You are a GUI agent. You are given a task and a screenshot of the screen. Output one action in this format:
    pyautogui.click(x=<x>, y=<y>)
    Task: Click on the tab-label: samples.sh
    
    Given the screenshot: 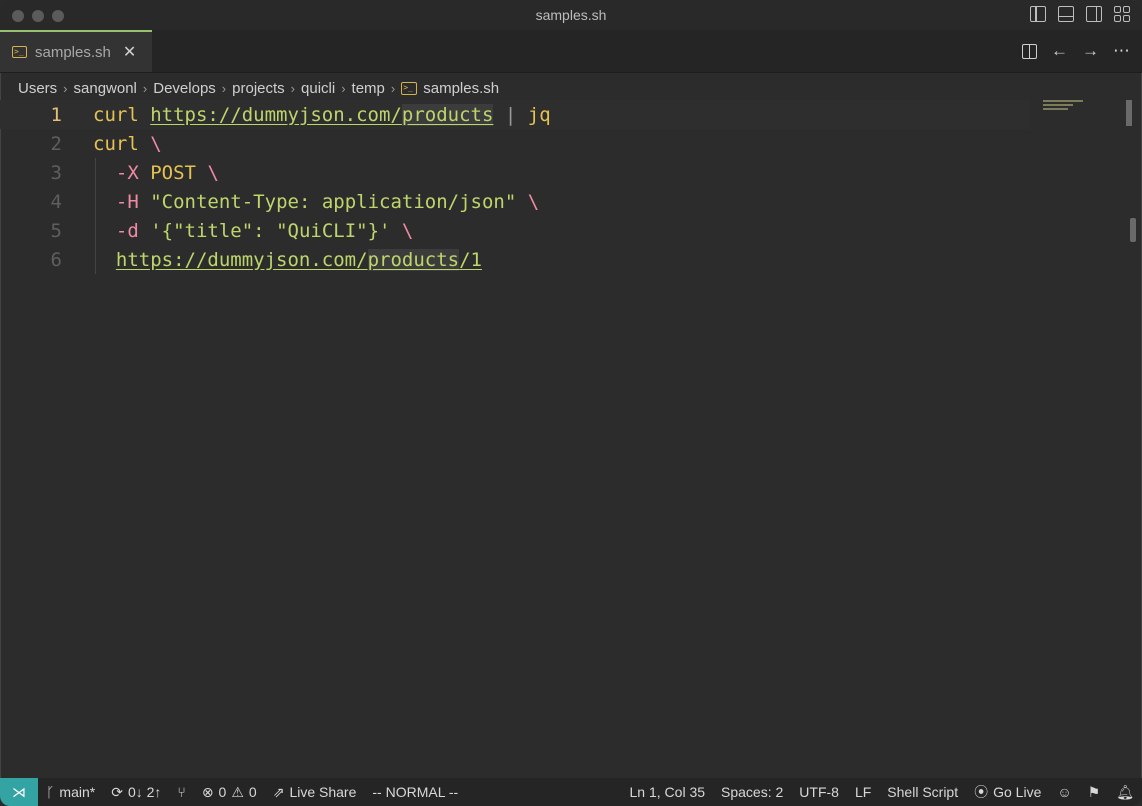 What is the action you would take?
    pyautogui.click(x=73, y=52)
    